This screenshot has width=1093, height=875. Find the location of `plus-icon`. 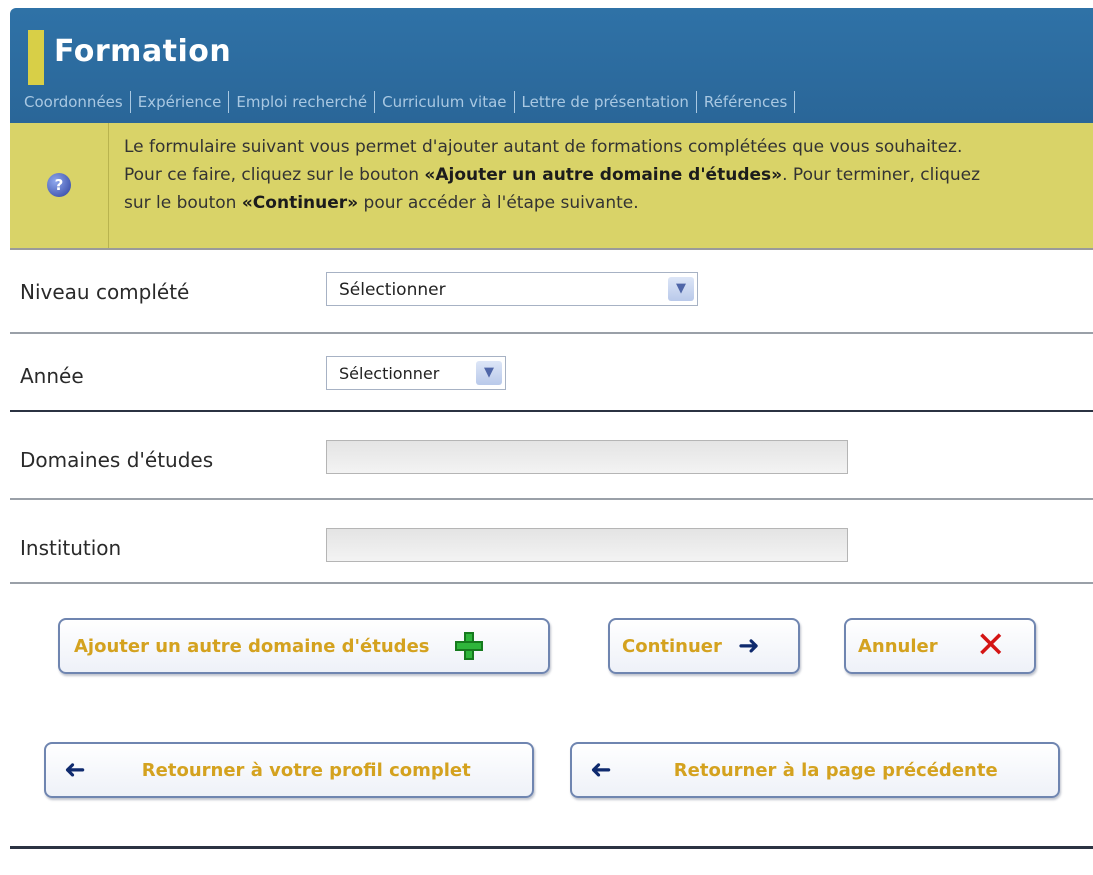

plus-icon is located at coordinates (469, 646).